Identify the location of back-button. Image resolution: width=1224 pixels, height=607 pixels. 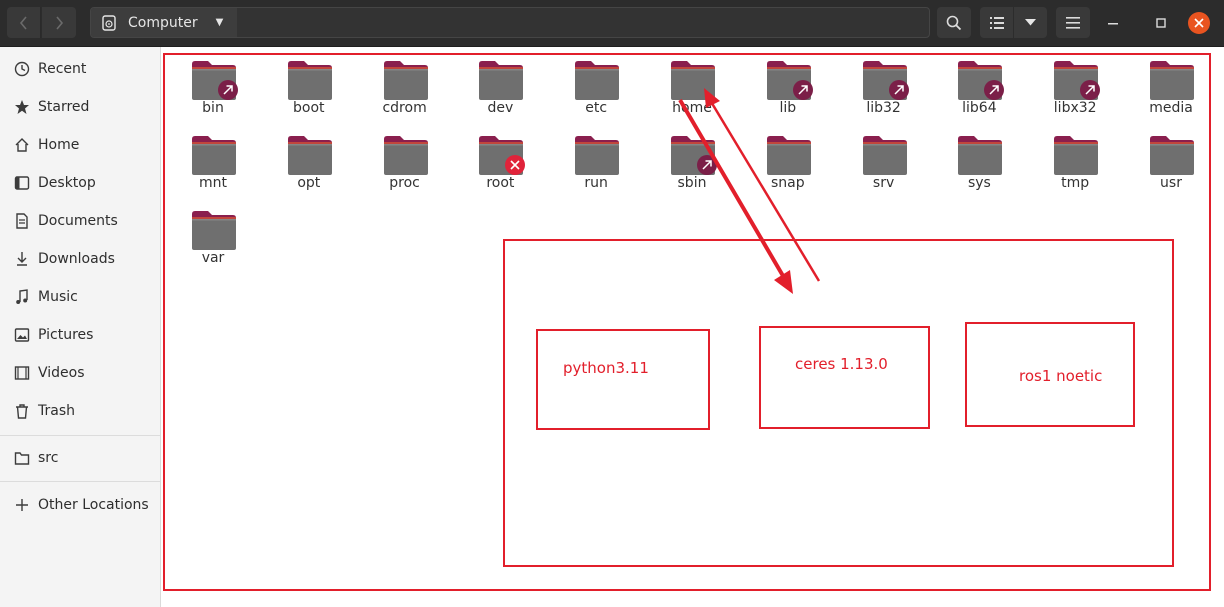
(24, 22).